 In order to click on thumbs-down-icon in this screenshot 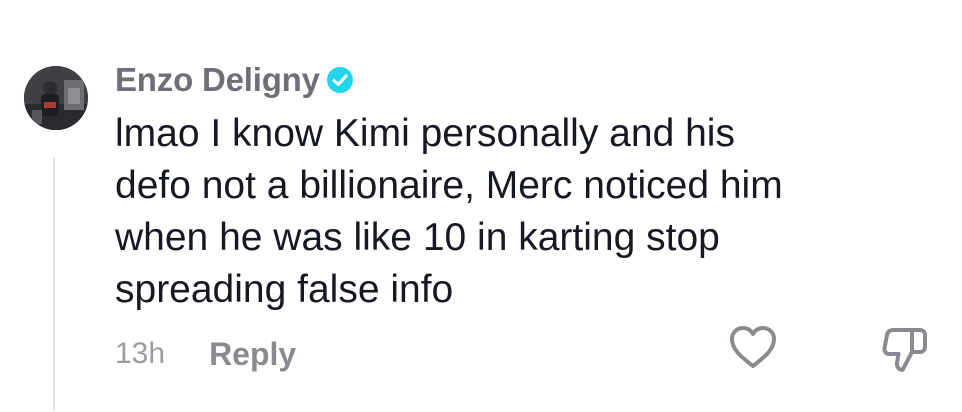, I will do `click(904, 350)`.